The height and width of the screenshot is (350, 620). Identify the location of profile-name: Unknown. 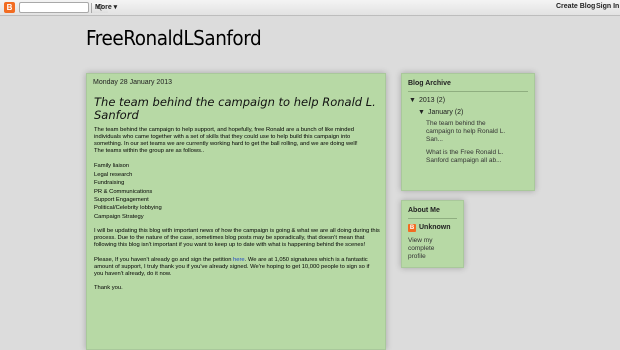
(435, 227).